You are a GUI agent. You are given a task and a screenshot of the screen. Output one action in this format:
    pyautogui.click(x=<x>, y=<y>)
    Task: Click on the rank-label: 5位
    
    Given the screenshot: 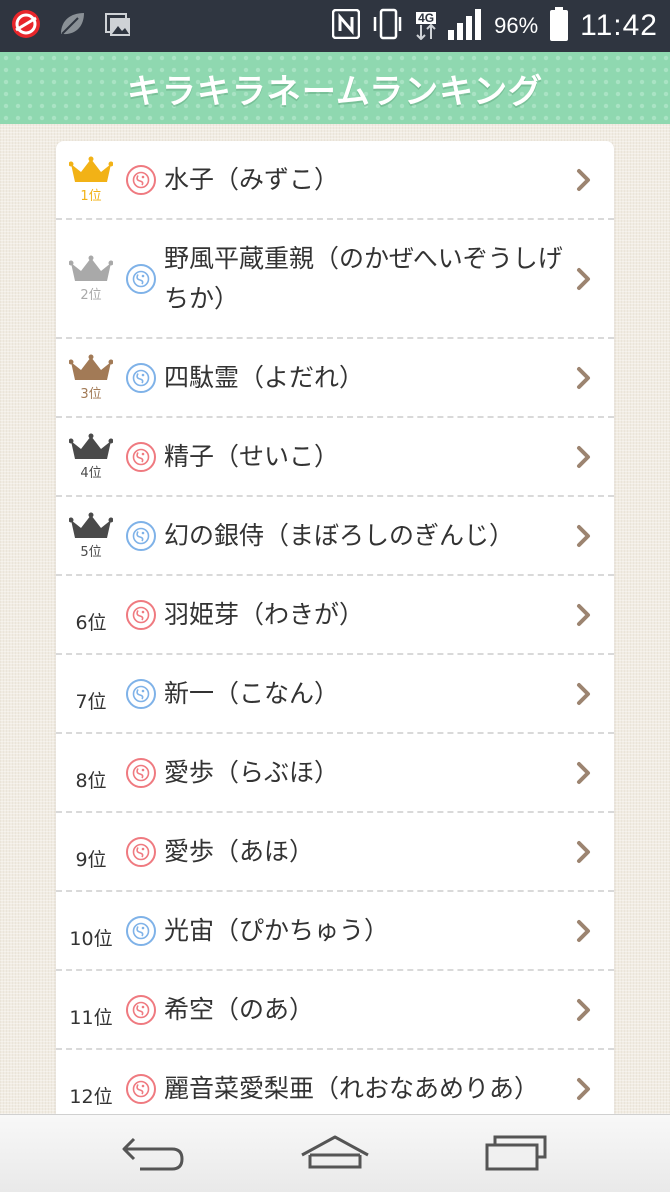 What is the action you would take?
    pyautogui.click(x=91, y=552)
    